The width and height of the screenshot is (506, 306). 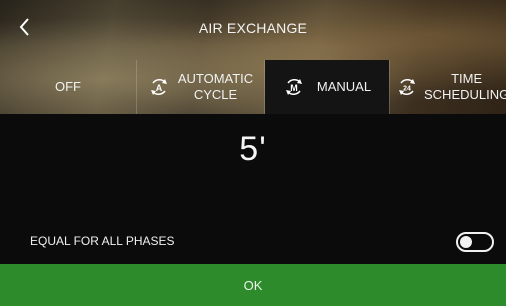 I want to click on tab-time-scheduling-label: TIME SCHEDULING, so click(x=465, y=87).